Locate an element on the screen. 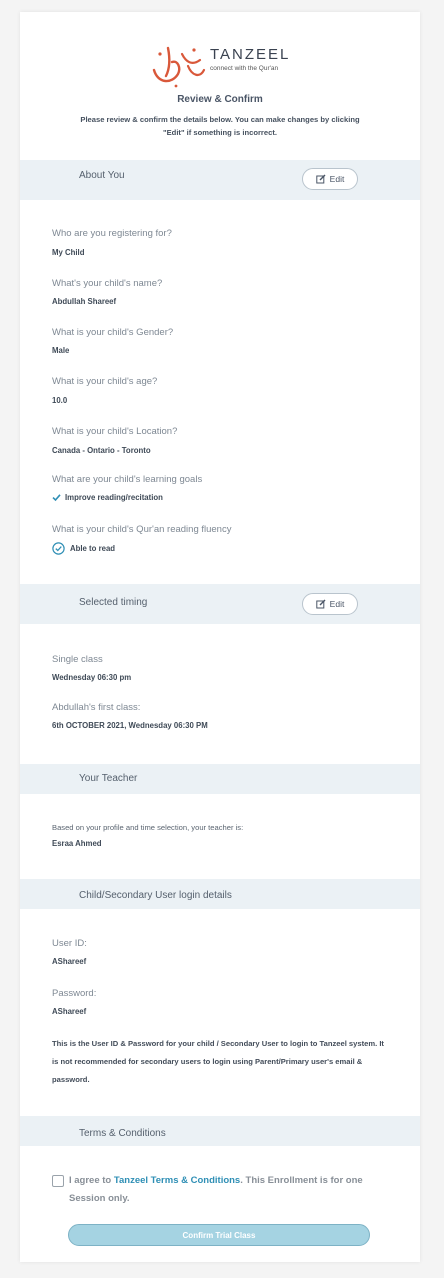 Image resolution: width=444 pixels, height=1278 pixels. question-child-gender: What is your child's Gender? is located at coordinates (113, 332).